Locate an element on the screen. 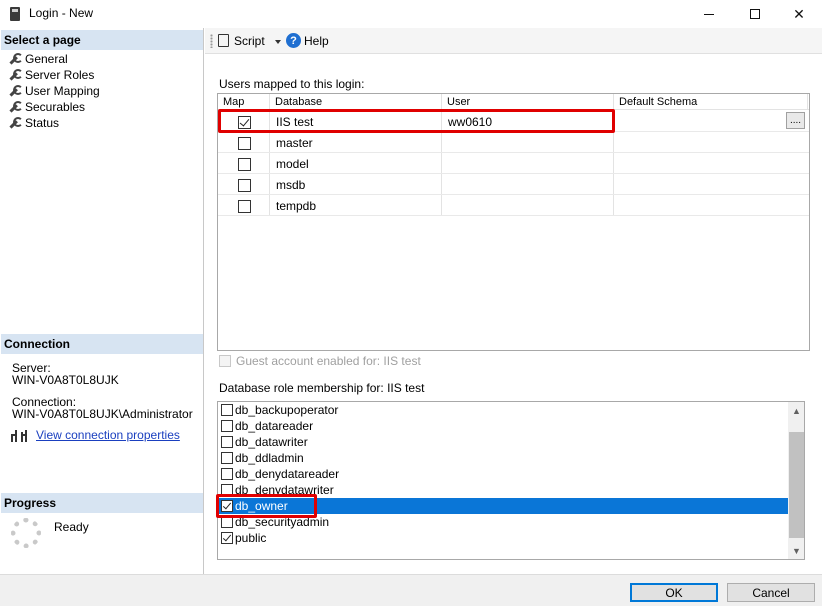 The image size is (822, 606). nav-item-user-mapping: User Mapping is located at coordinates (54, 91).